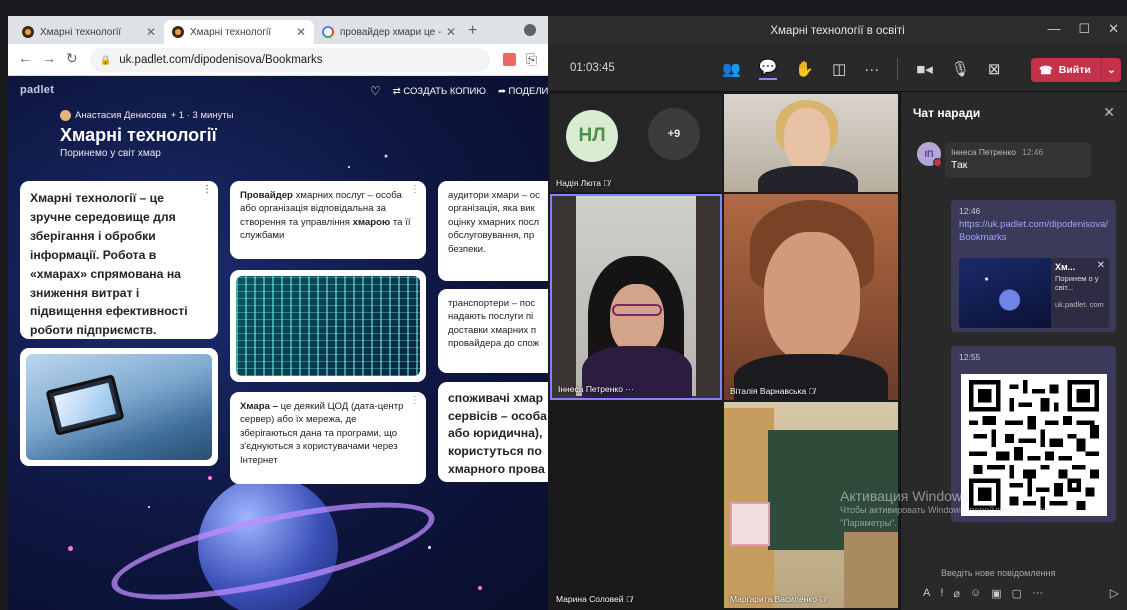  I want to click on heart-icon: ♡, so click(375, 91).